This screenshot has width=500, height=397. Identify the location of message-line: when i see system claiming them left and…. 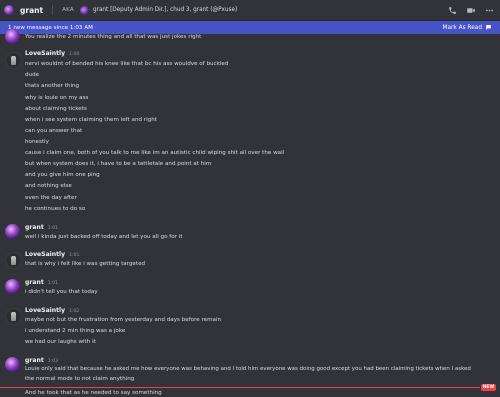
(91, 120).